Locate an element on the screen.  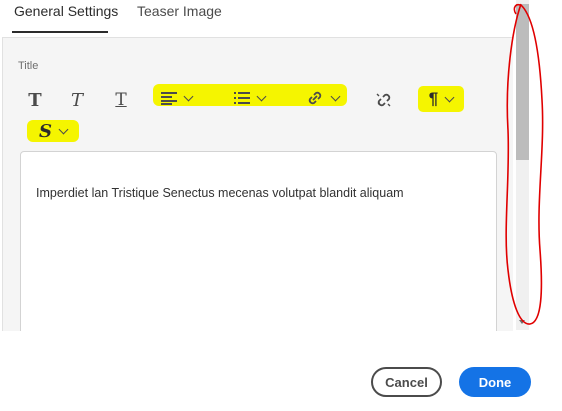
align-dropdown is located at coordinates (176, 98).